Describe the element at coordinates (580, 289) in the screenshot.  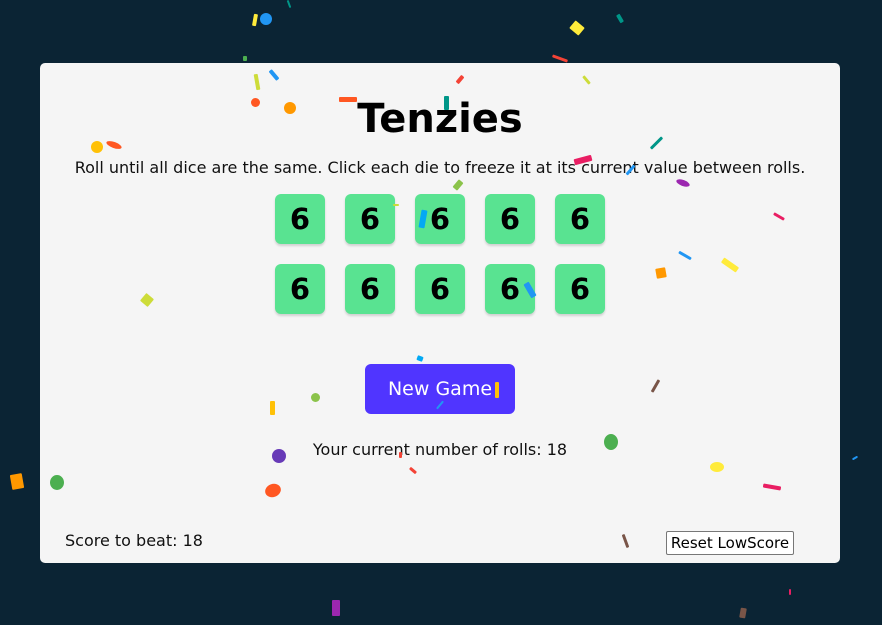
I see `die-10: 6` at that location.